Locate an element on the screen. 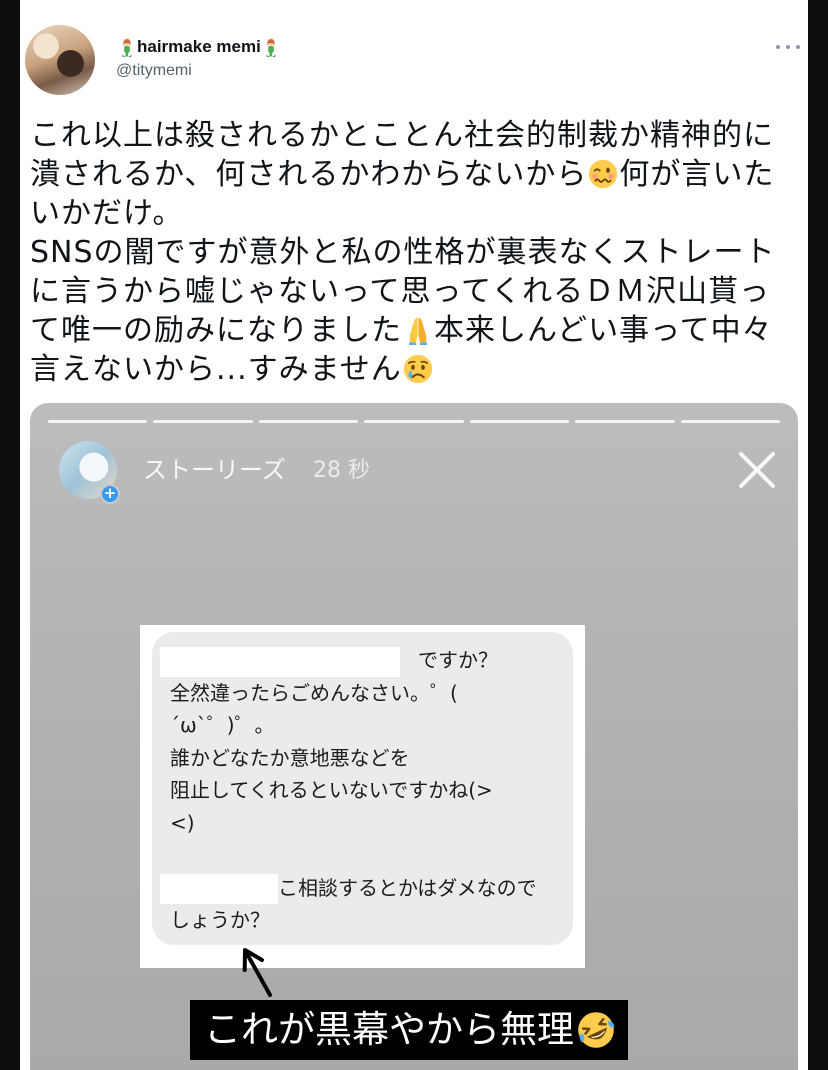 The image size is (828, 1070). tweet-text-line: いかだけ。 is located at coordinates (403, 213).